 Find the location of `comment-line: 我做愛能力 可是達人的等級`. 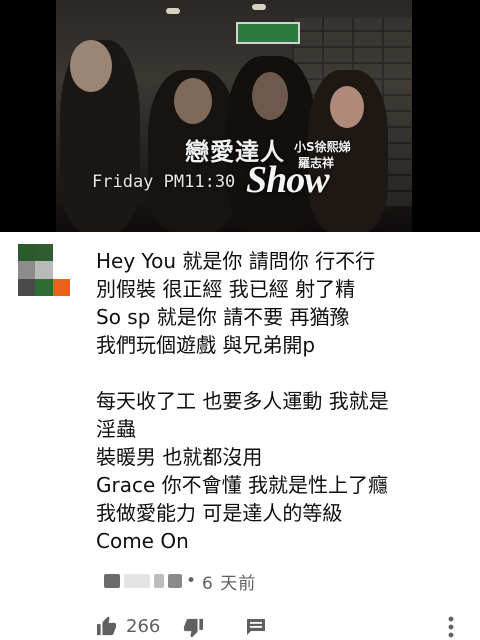

comment-line: 我做愛能力 可是達人的等級 is located at coordinates (219, 513).